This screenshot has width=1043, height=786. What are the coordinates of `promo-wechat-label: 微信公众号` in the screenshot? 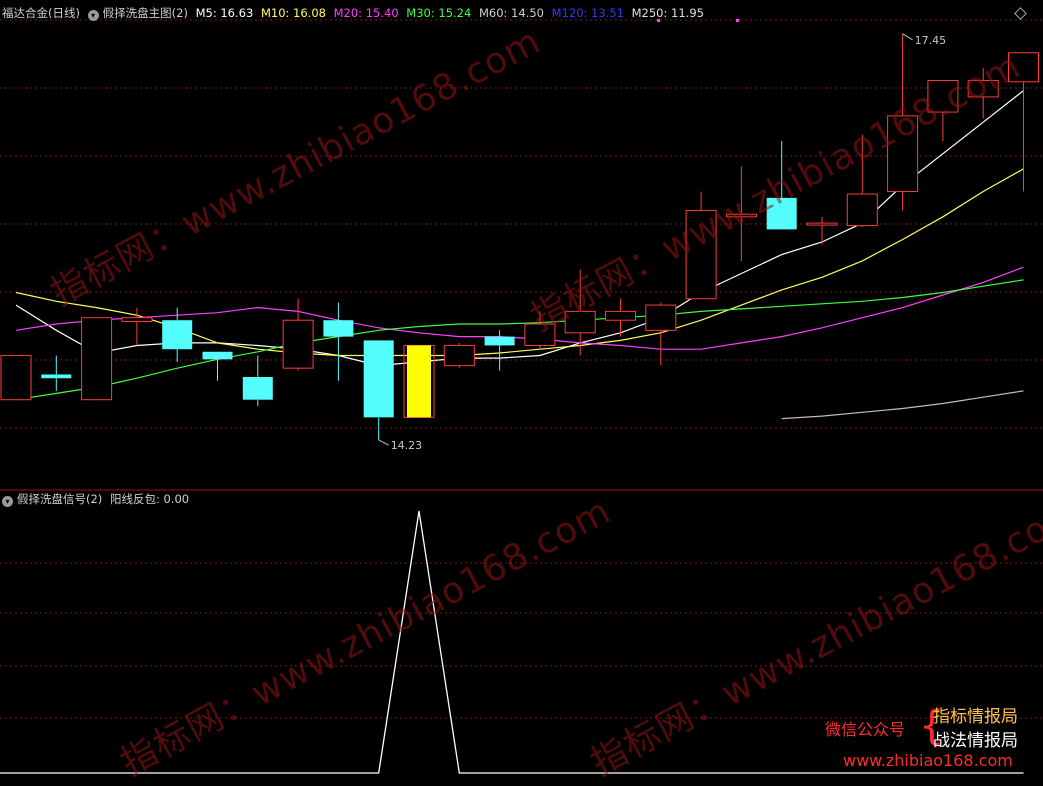 It's located at (865, 729).